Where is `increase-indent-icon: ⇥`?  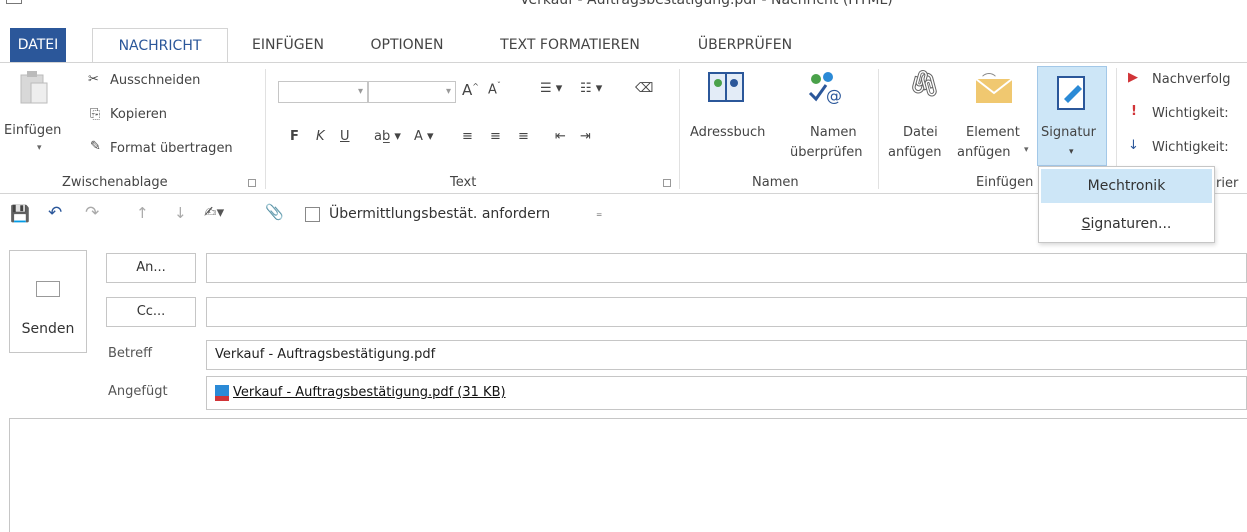 increase-indent-icon: ⇥ is located at coordinates (585, 136).